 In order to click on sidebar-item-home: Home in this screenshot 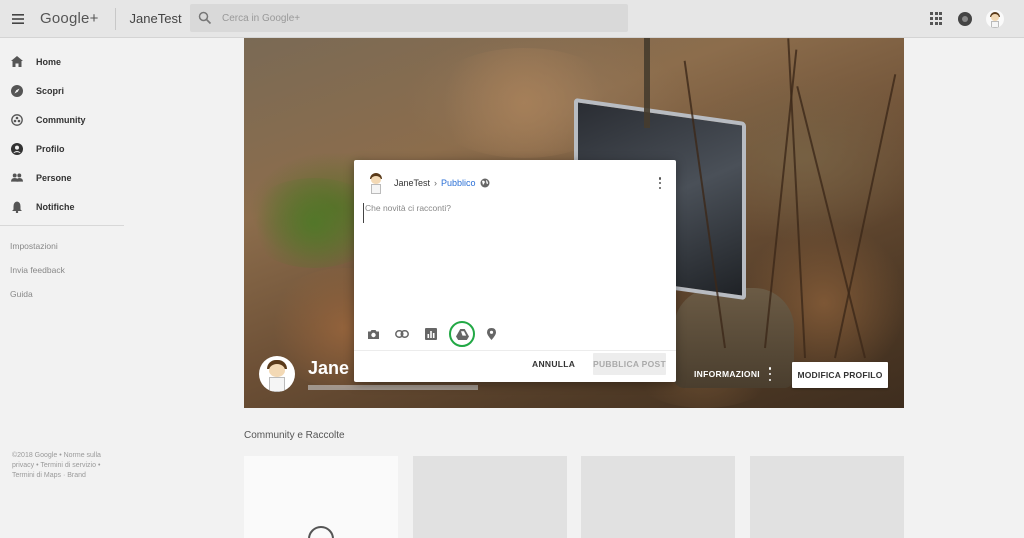, I will do `click(62, 61)`.